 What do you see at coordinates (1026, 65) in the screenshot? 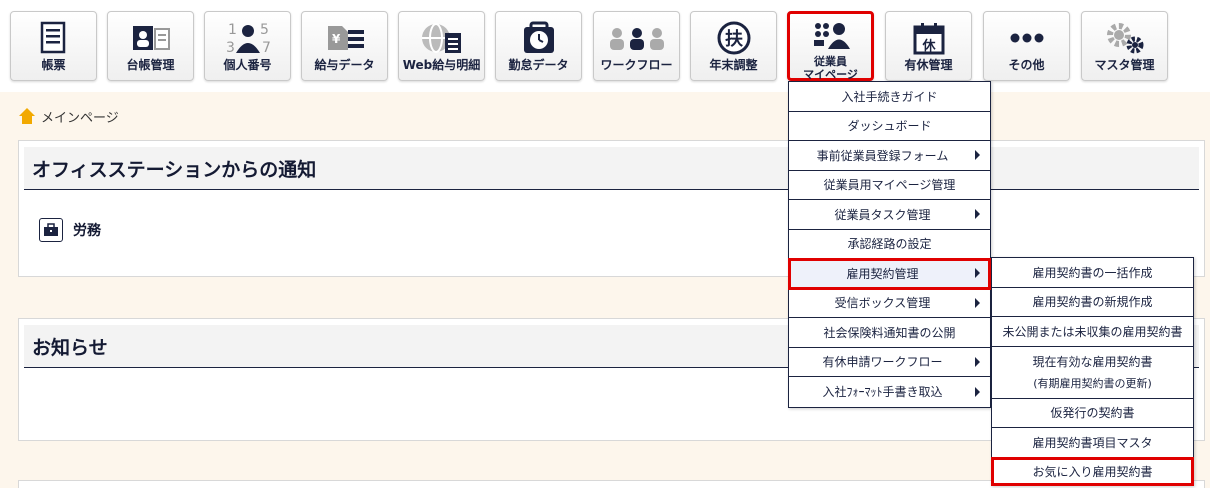
I see `toolbar-label: その他` at bounding box center [1026, 65].